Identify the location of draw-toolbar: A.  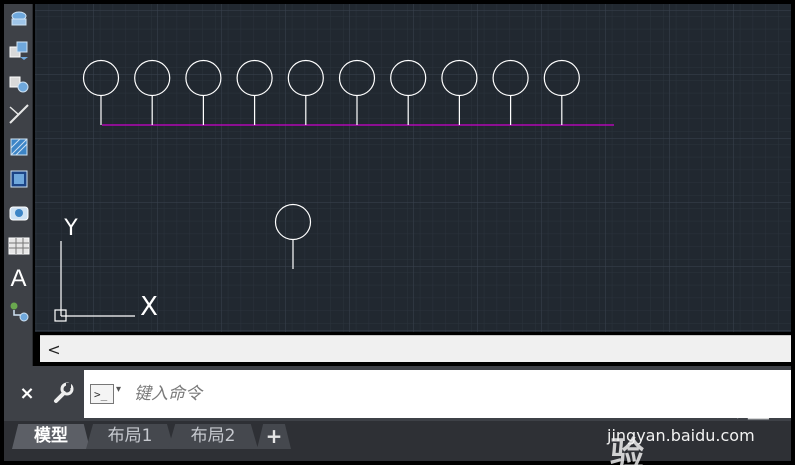
(18, 185).